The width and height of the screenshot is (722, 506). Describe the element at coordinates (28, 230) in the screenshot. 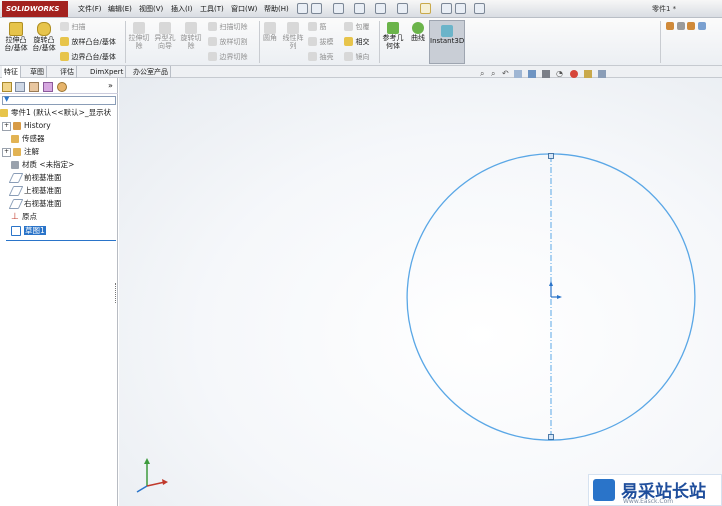

I see `tree-item-sketch1: 草图1` at that location.